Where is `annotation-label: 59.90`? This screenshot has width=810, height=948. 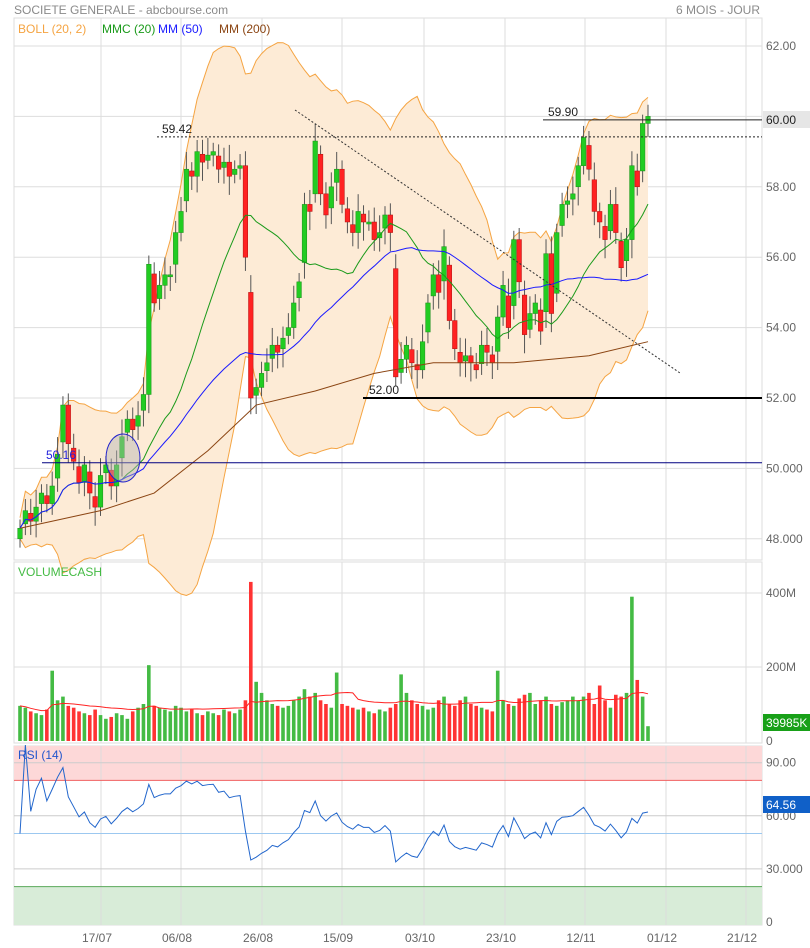
annotation-label: 59.90 is located at coordinates (563, 112).